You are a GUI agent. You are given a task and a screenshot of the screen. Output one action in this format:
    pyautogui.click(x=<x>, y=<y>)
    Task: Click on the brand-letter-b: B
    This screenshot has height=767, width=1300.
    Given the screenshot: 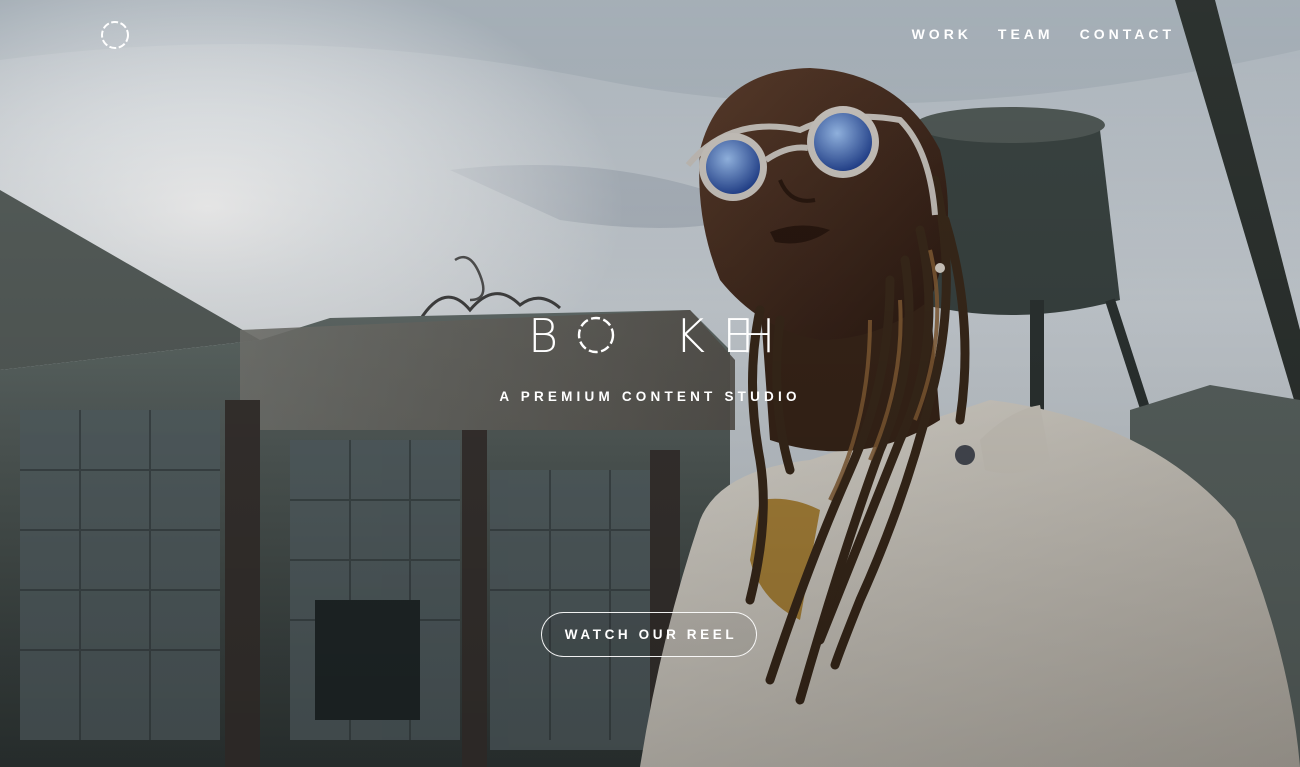 What is the action you would take?
    pyautogui.click(x=544, y=335)
    